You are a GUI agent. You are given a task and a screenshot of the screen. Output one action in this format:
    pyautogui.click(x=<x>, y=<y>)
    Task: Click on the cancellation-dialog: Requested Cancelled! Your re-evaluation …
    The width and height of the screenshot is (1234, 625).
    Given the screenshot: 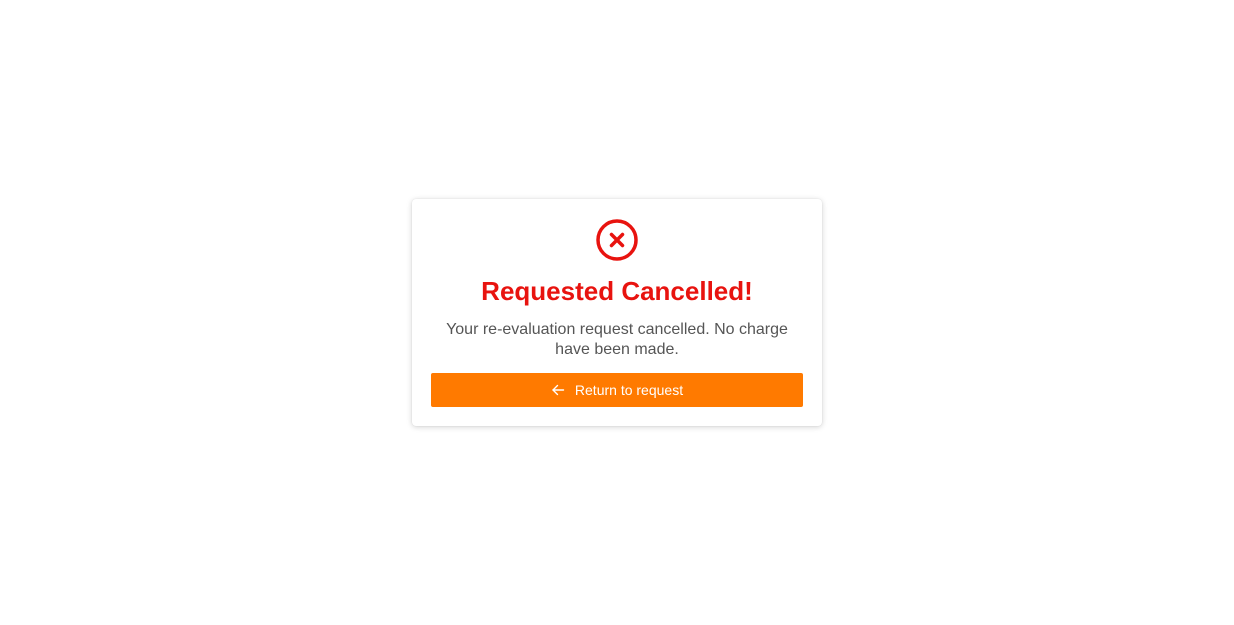 What is the action you would take?
    pyautogui.click(x=617, y=312)
    